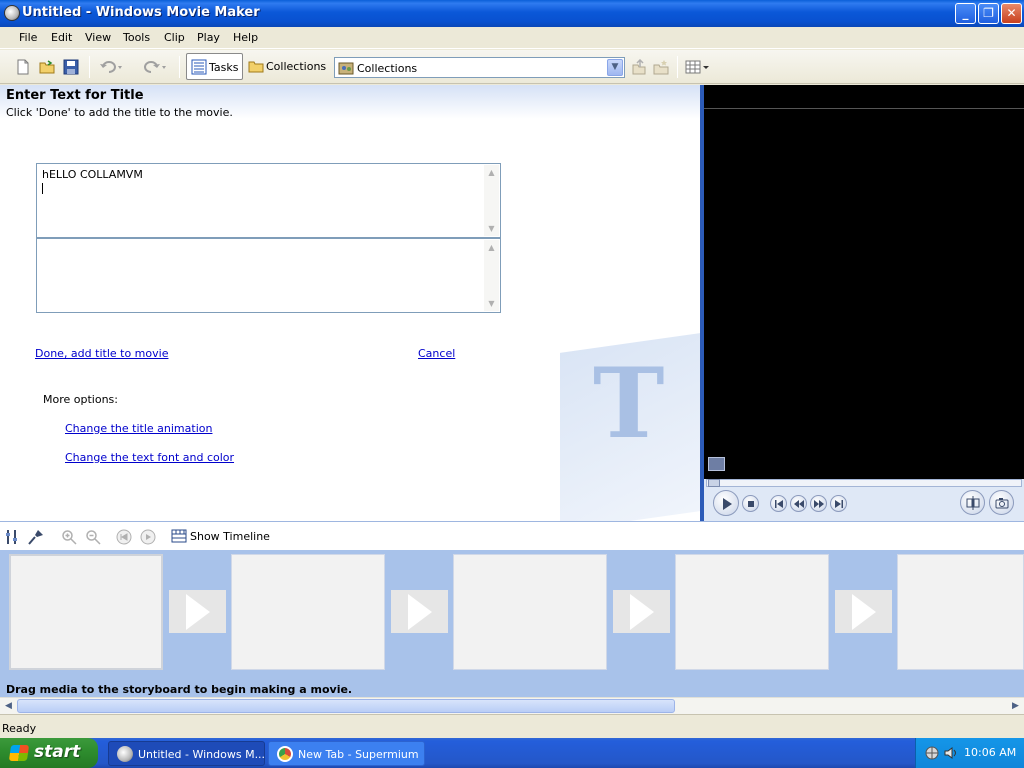 This screenshot has width=1024, height=768. I want to click on start-button: start, so click(49, 753).